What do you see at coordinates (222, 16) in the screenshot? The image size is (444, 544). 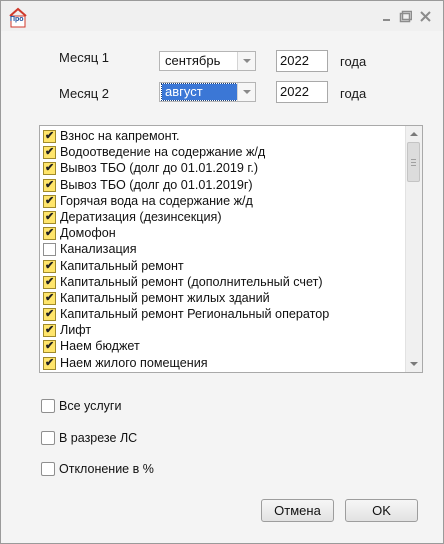 I see `title-bar: Про` at bounding box center [222, 16].